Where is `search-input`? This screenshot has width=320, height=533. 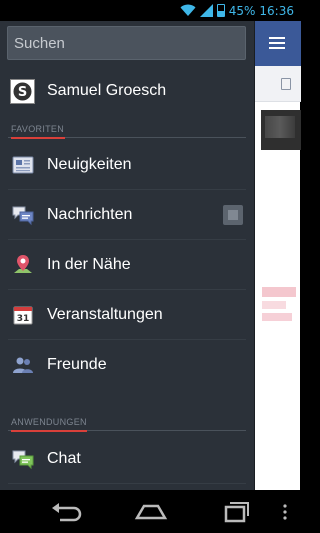 search-input is located at coordinates (126, 43).